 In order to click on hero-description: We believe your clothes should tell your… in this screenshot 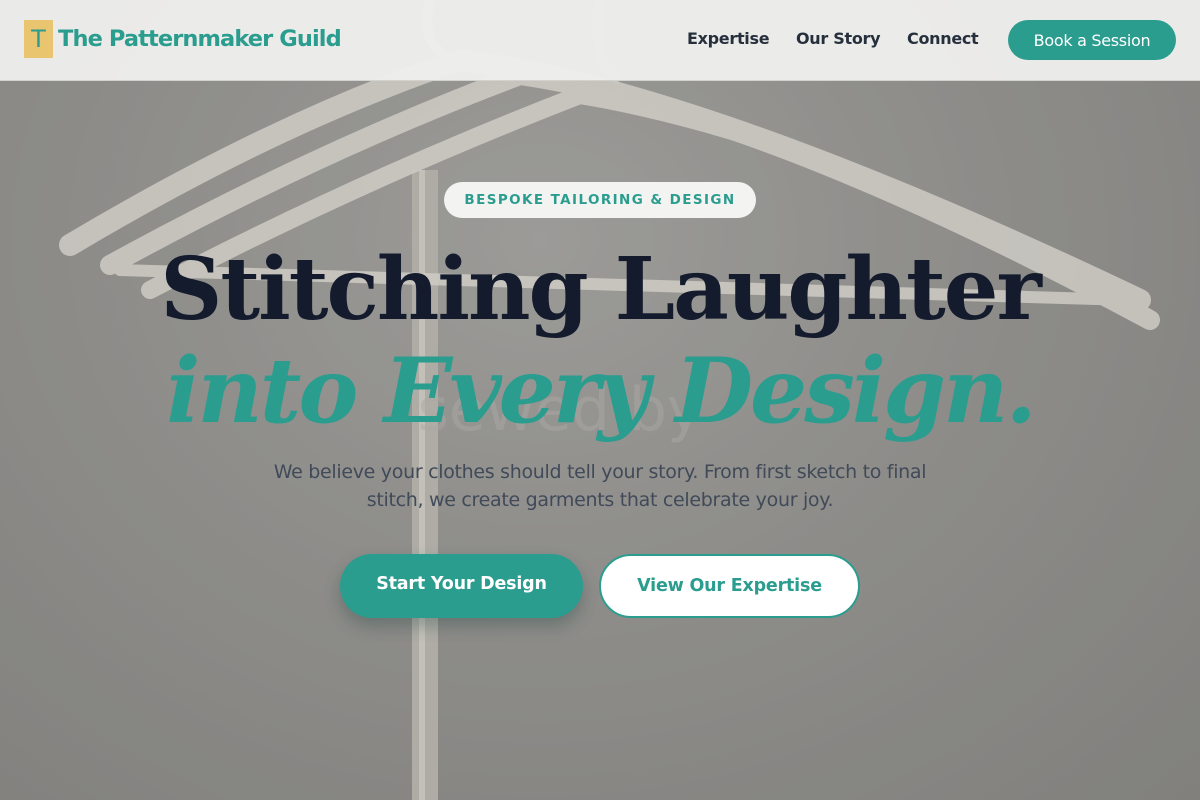, I will do `click(600, 486)`.